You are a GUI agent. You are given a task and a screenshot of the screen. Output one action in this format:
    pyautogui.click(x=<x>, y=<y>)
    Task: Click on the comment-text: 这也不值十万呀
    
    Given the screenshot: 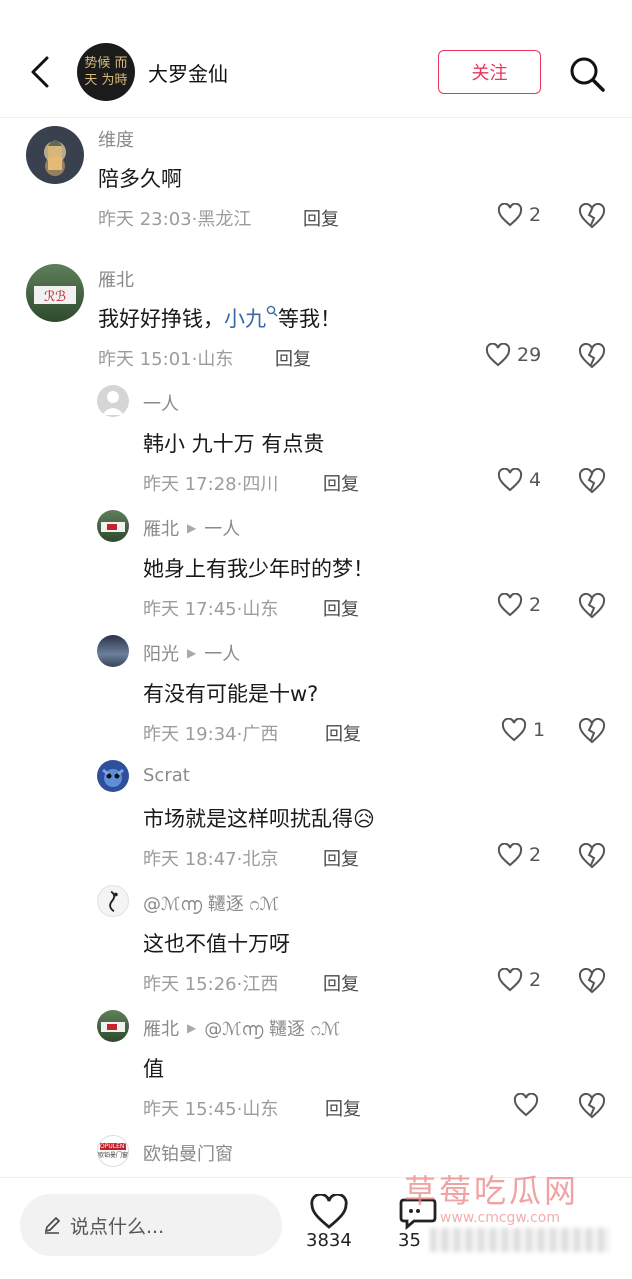 What is the action you would take?
    pyautogui.click(x=216, y=944)
    